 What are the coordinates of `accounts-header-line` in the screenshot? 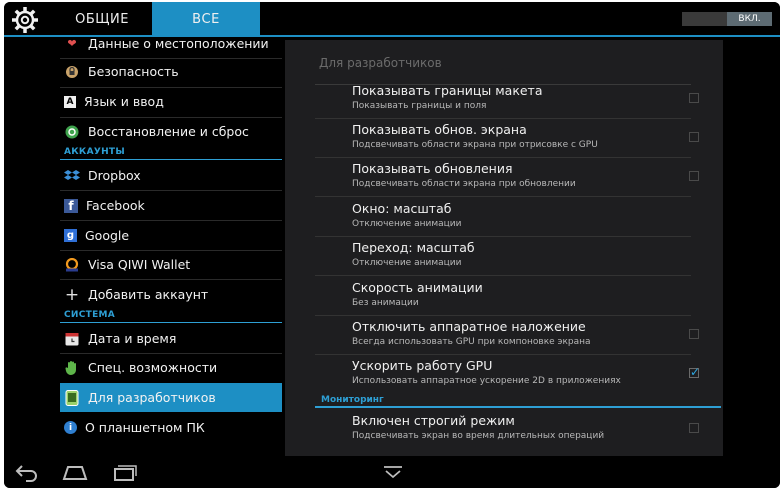 It's located at (171, 159).